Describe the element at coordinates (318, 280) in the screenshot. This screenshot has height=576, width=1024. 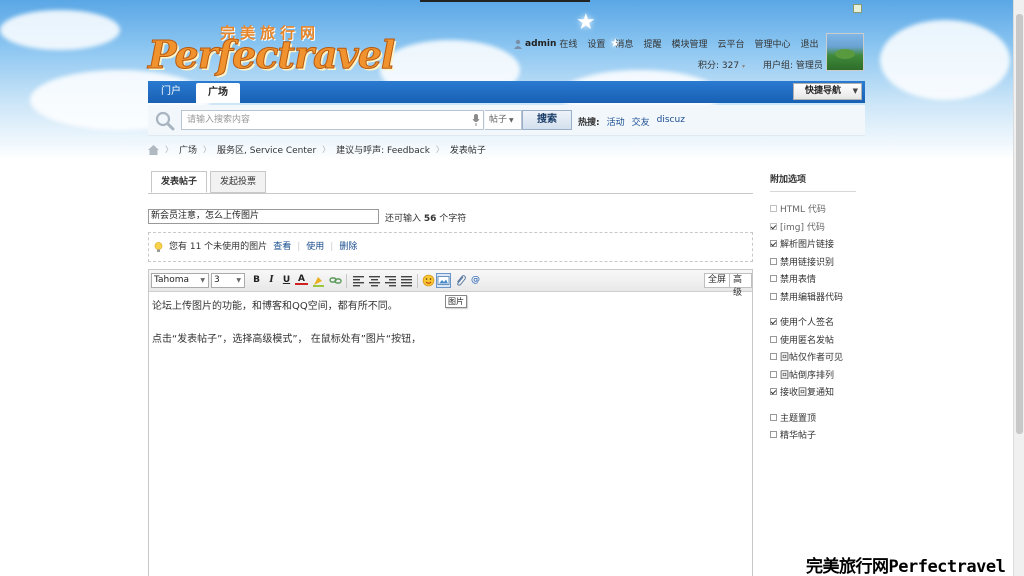
I see `highlight-icon` at that location.